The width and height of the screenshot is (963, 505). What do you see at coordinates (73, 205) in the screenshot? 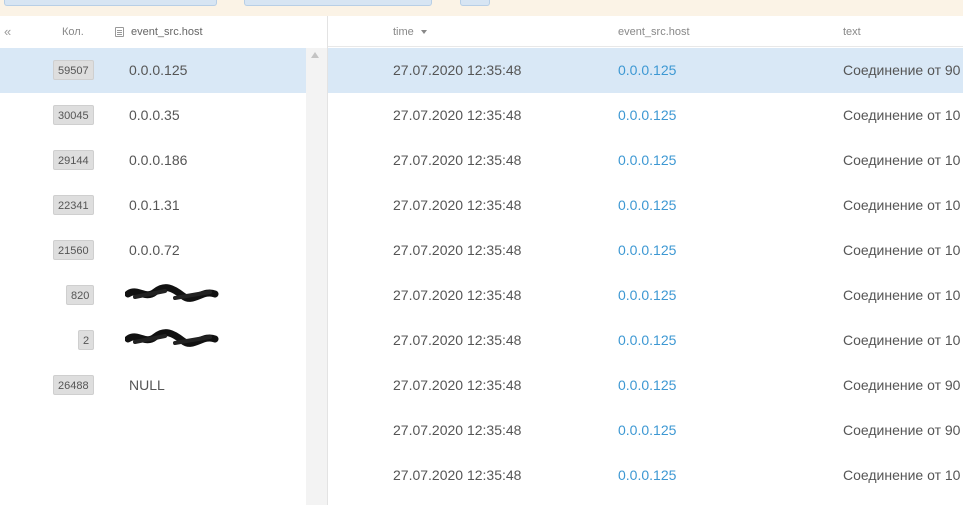
I see `count-badge: 22341` at bounding box center [73, 205].